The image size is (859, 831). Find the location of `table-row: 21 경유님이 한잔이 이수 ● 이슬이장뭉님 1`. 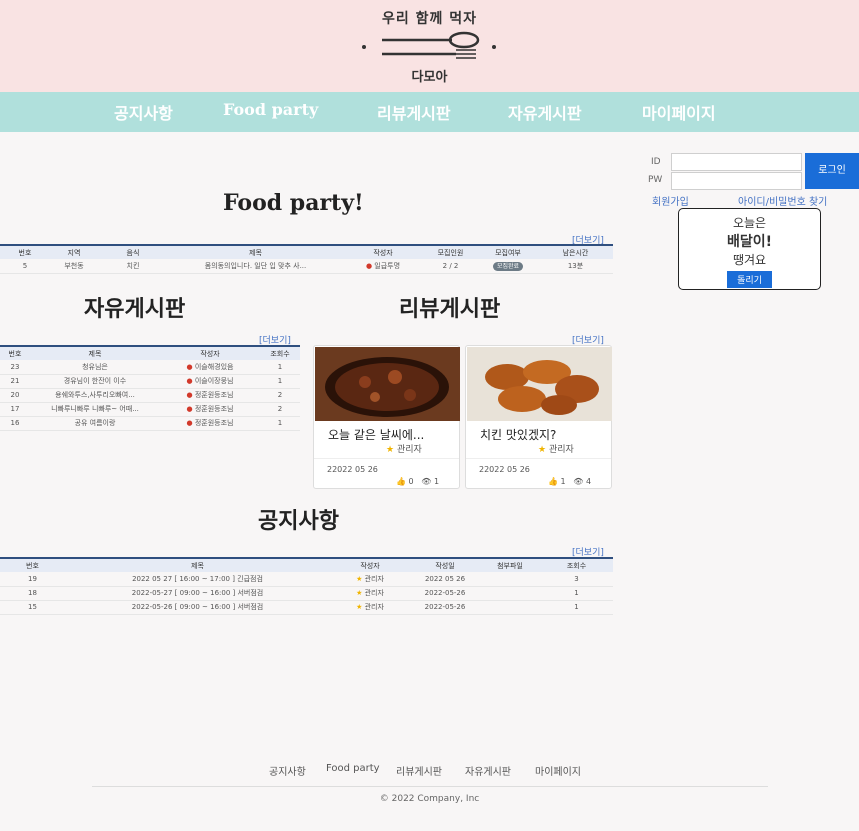

table-row: 21 경유님이 한잔이 이수 ● 이슬이장뭉님 1 is located at coordinates (150, 381).